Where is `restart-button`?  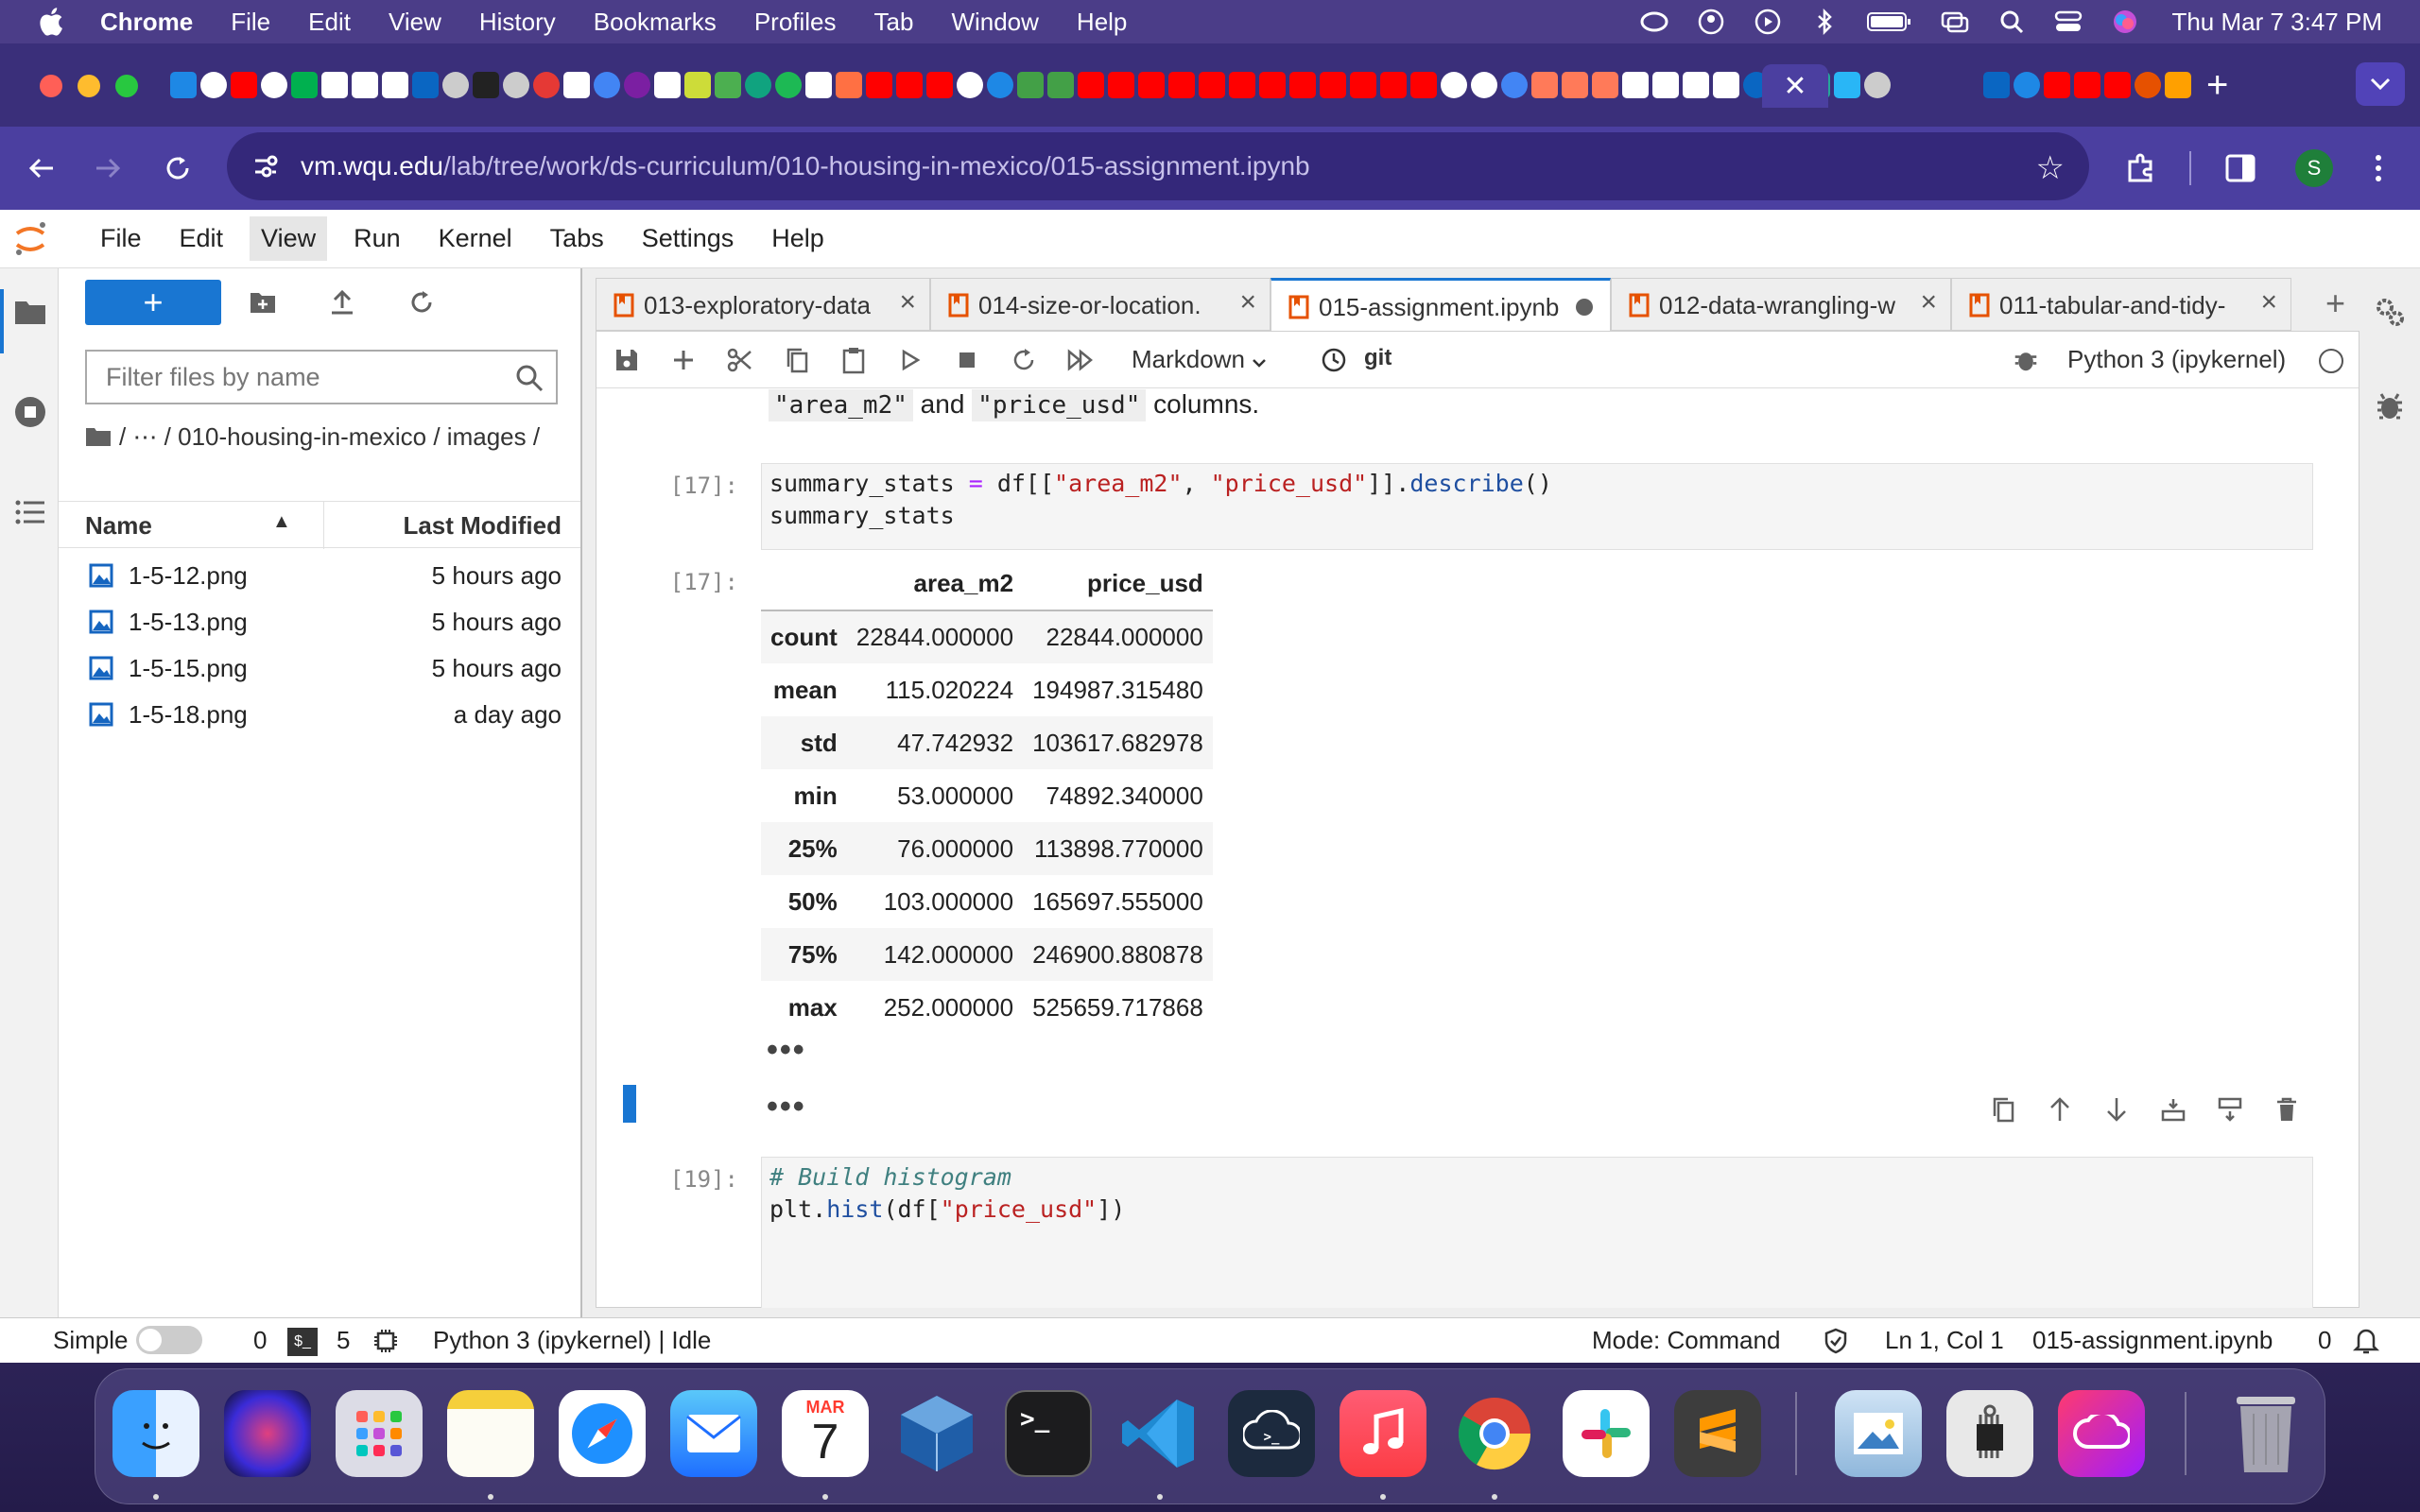
restart-button is located at coordinates (1024, 360).